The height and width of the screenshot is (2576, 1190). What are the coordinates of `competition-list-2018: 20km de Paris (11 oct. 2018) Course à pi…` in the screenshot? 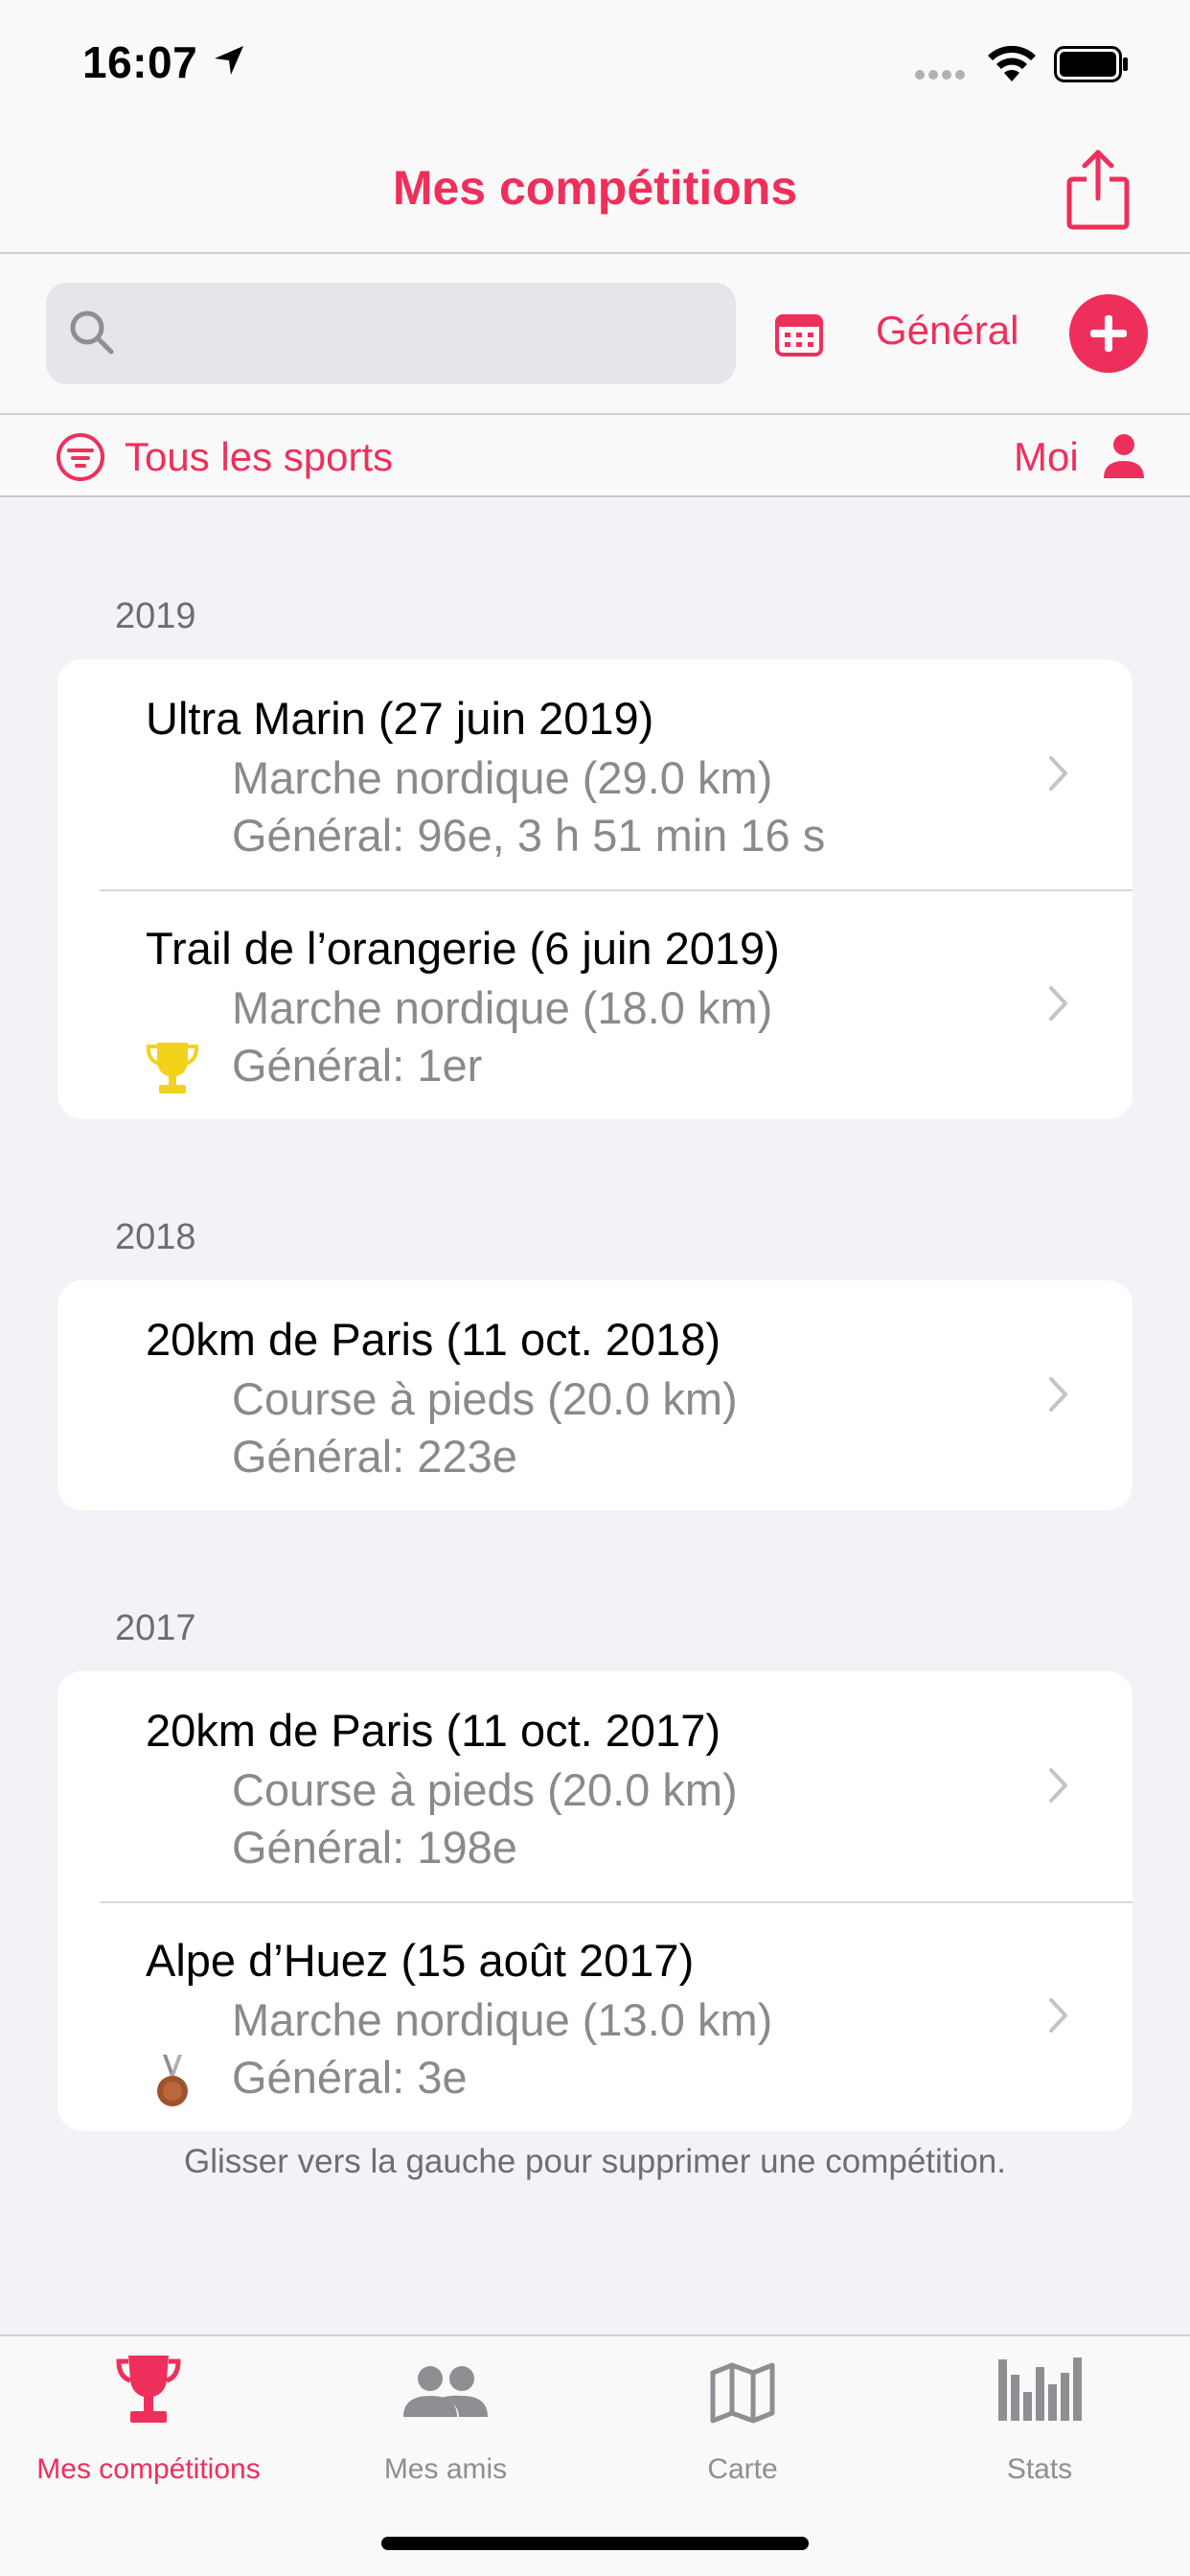 It's located at (595, 1395).